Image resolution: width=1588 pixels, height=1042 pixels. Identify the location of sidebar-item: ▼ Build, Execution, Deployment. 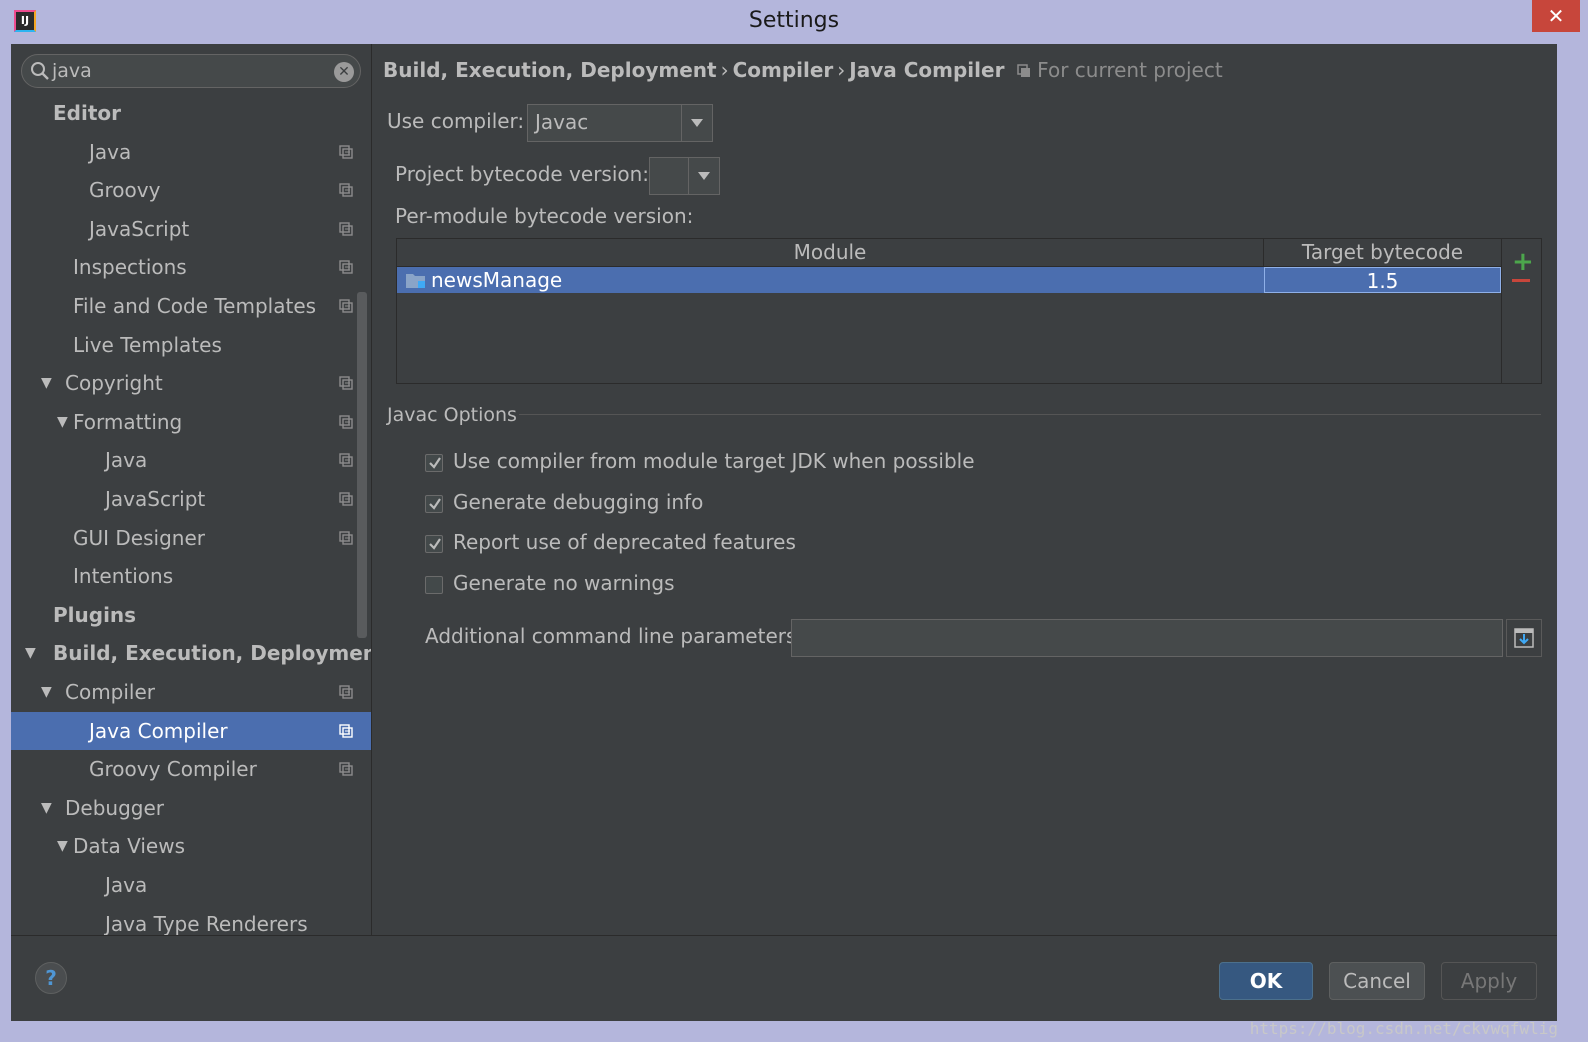
(191, 653).